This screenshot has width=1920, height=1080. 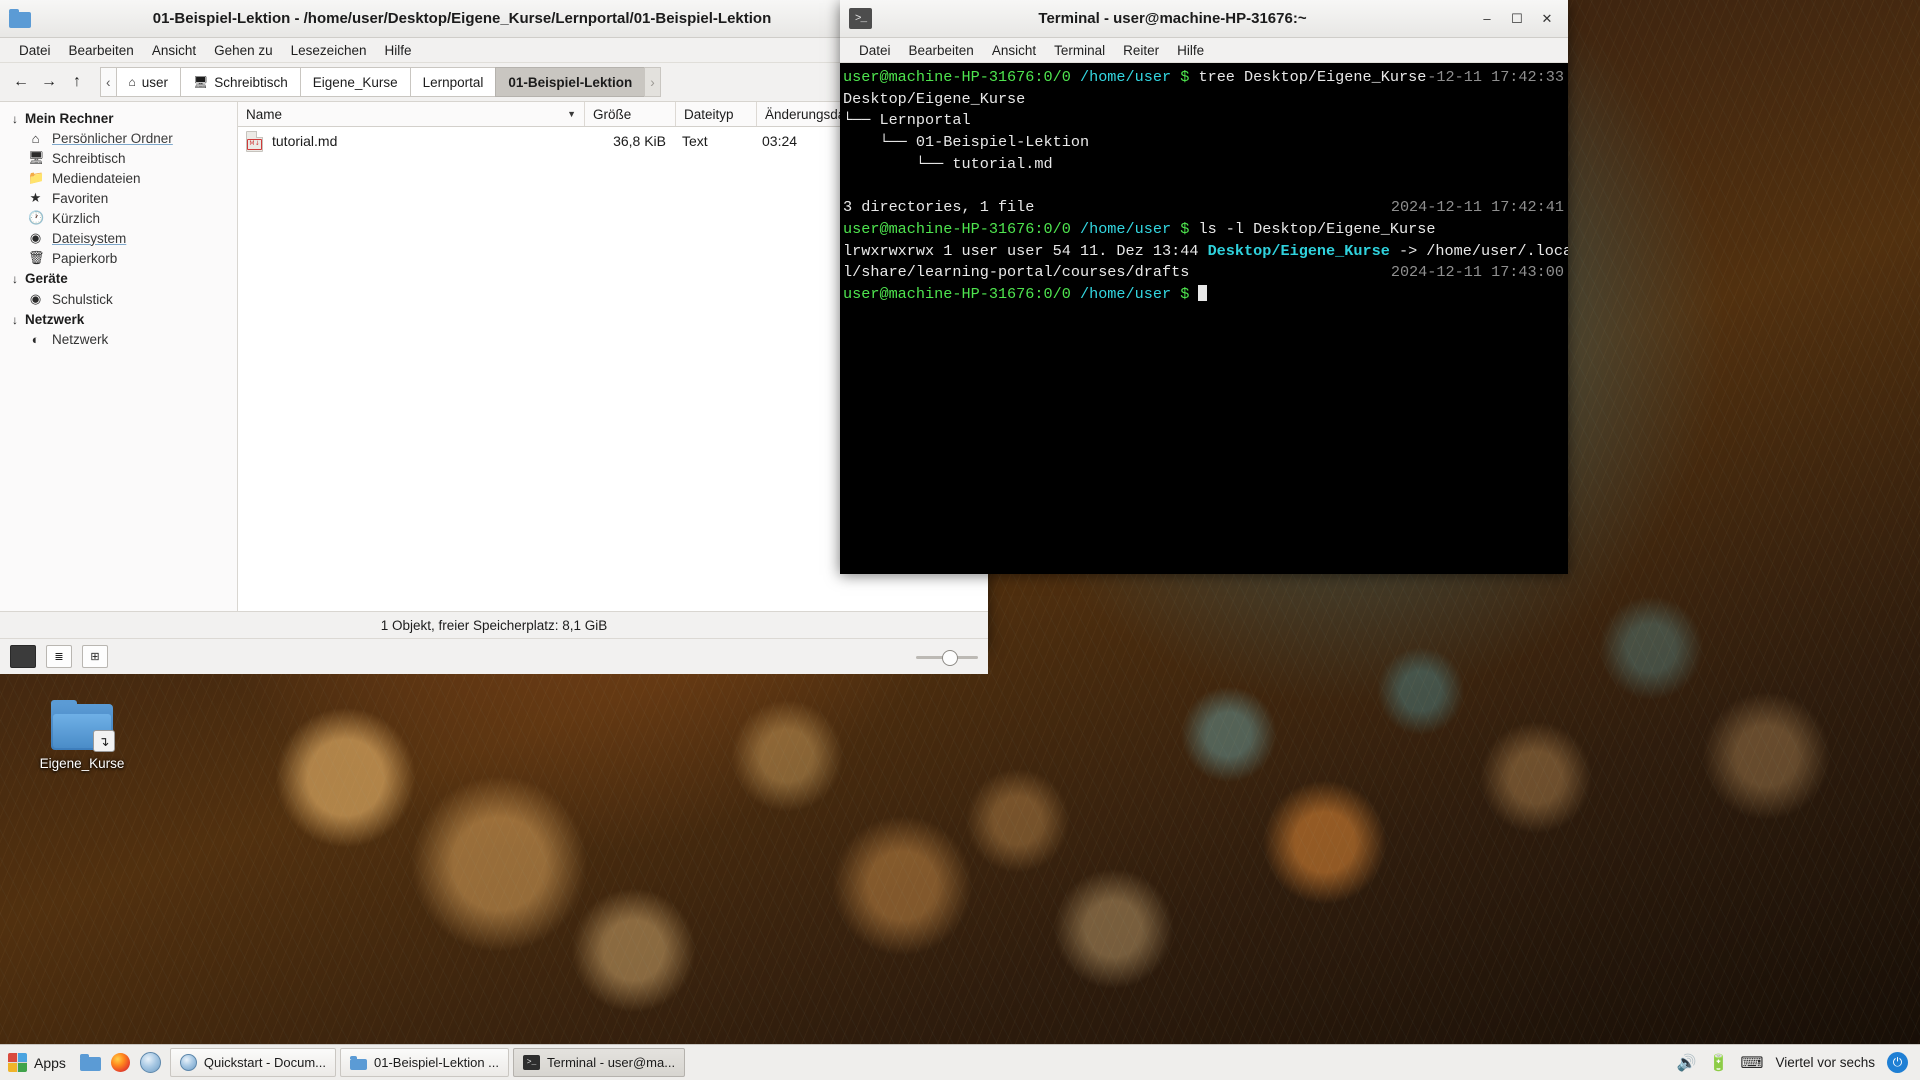 What do you see at coordinates (1205, 208) in the screenshot?
I see `terminal-line: 3 directories, 1 file 2024-12-11 17:42:41` at bounding box center [1205, 208].